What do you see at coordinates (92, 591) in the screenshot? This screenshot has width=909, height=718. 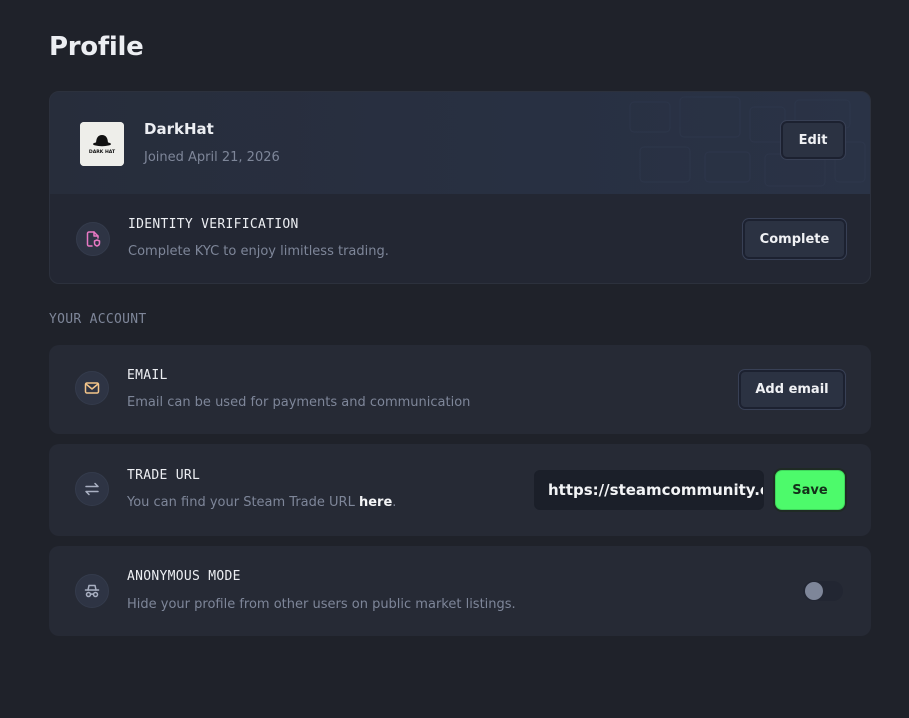 I see `incognito-icon` at bounding box center [92, 591].